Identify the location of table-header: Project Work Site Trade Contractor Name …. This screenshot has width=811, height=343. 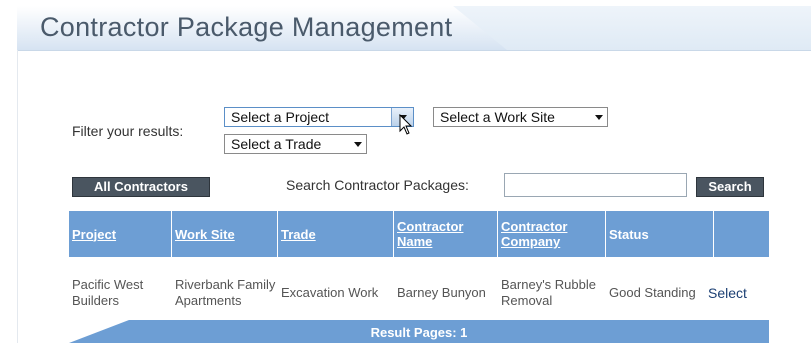
(419, 234).